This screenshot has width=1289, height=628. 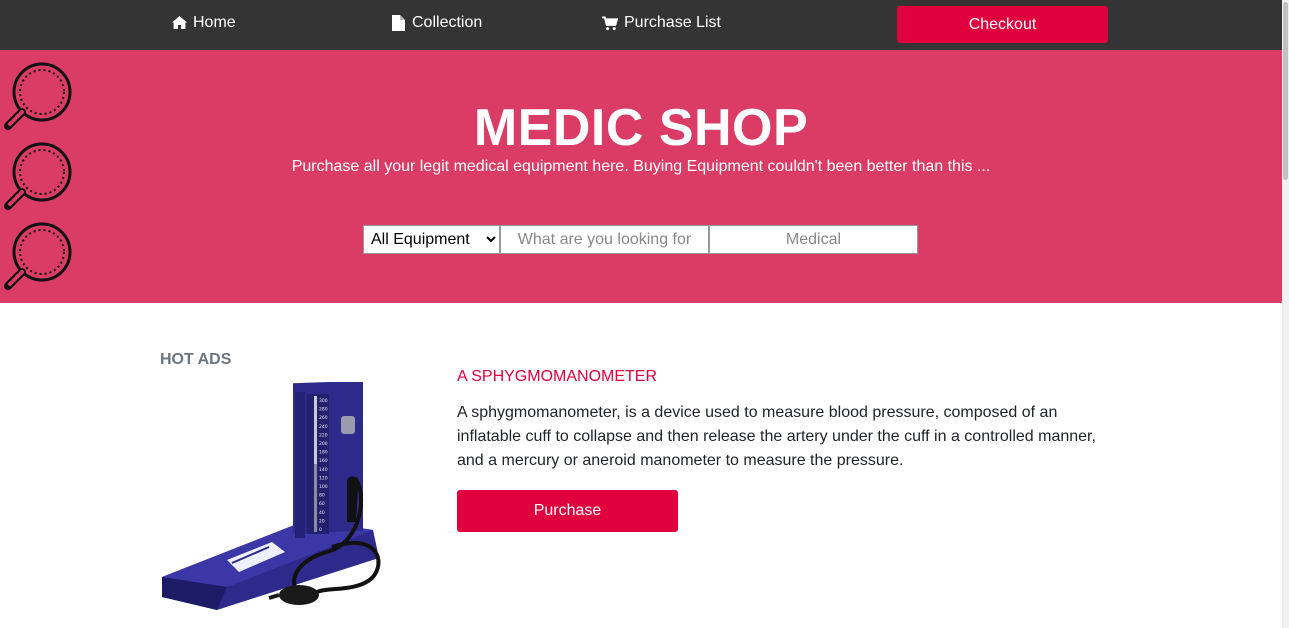 I want to click on gauge-tick-label: 80, so click(x=322, y=496).